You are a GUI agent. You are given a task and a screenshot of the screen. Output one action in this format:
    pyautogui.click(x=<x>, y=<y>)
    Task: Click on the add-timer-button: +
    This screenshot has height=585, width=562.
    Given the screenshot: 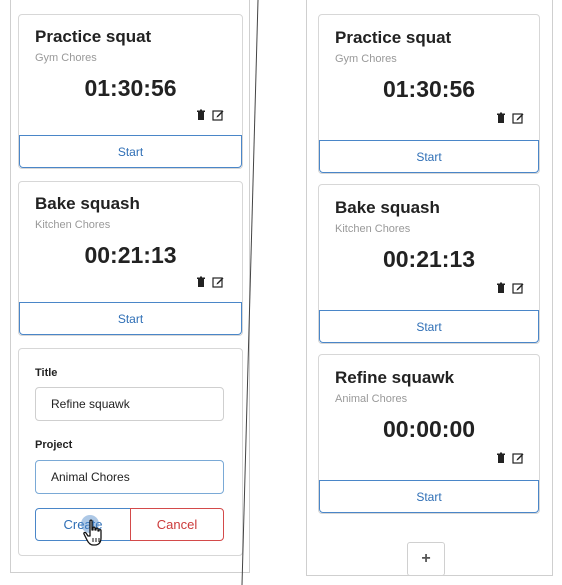 What is the action you would take?
    pyautogui.click(x=426, y=559)
    